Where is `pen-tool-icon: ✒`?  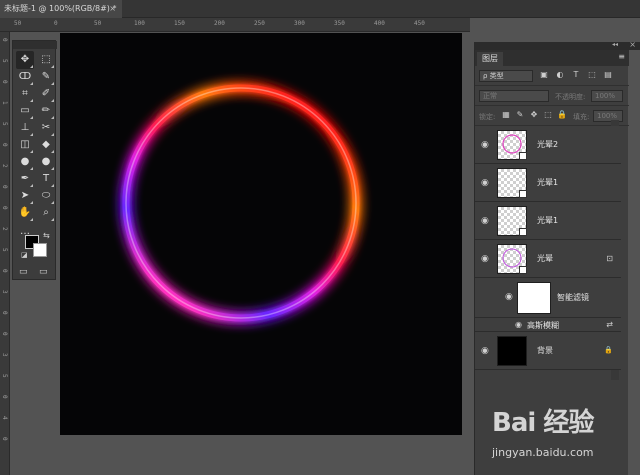 pen-tool-icon: ✒ is located at coordinates (25, 179).